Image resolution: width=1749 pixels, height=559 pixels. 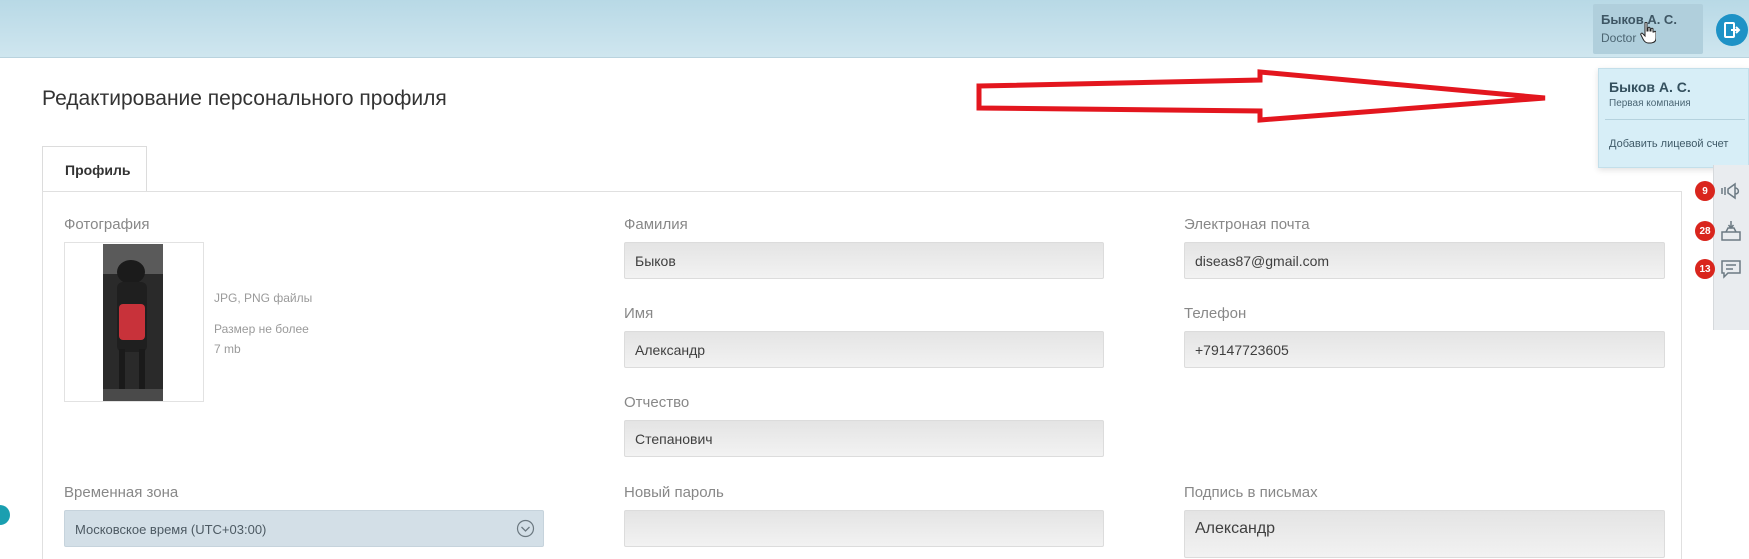 What do you see at coordinates (171, 529) in the screenshot?
I see `timezone-value: Московское время (UTC+03:00)` at bounding box center [171, 529].